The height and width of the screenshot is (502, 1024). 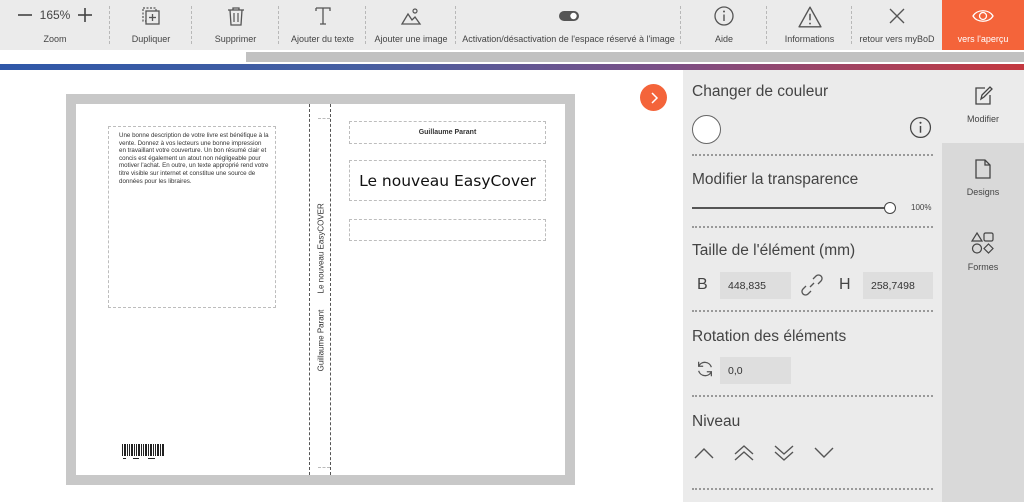 I want to click on front-subtitle-box, so click(x=447, y=230).